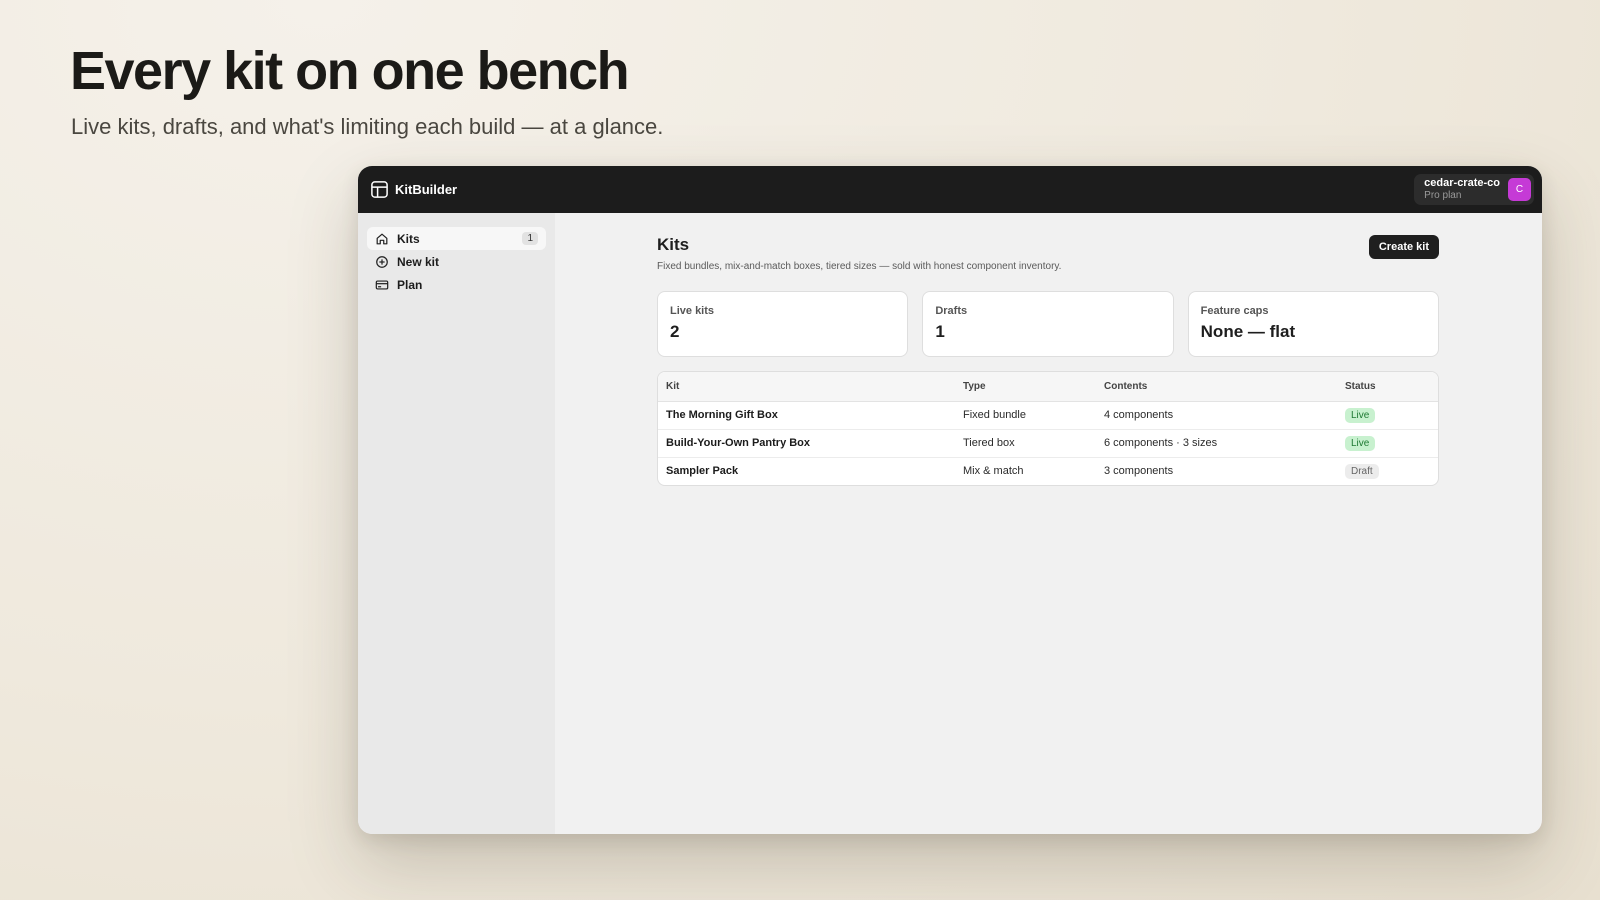  What do you see at coordinates (426, 189) in the screenshot?
I see `app-name: KitBuilder` at bounding box center [426, 189].